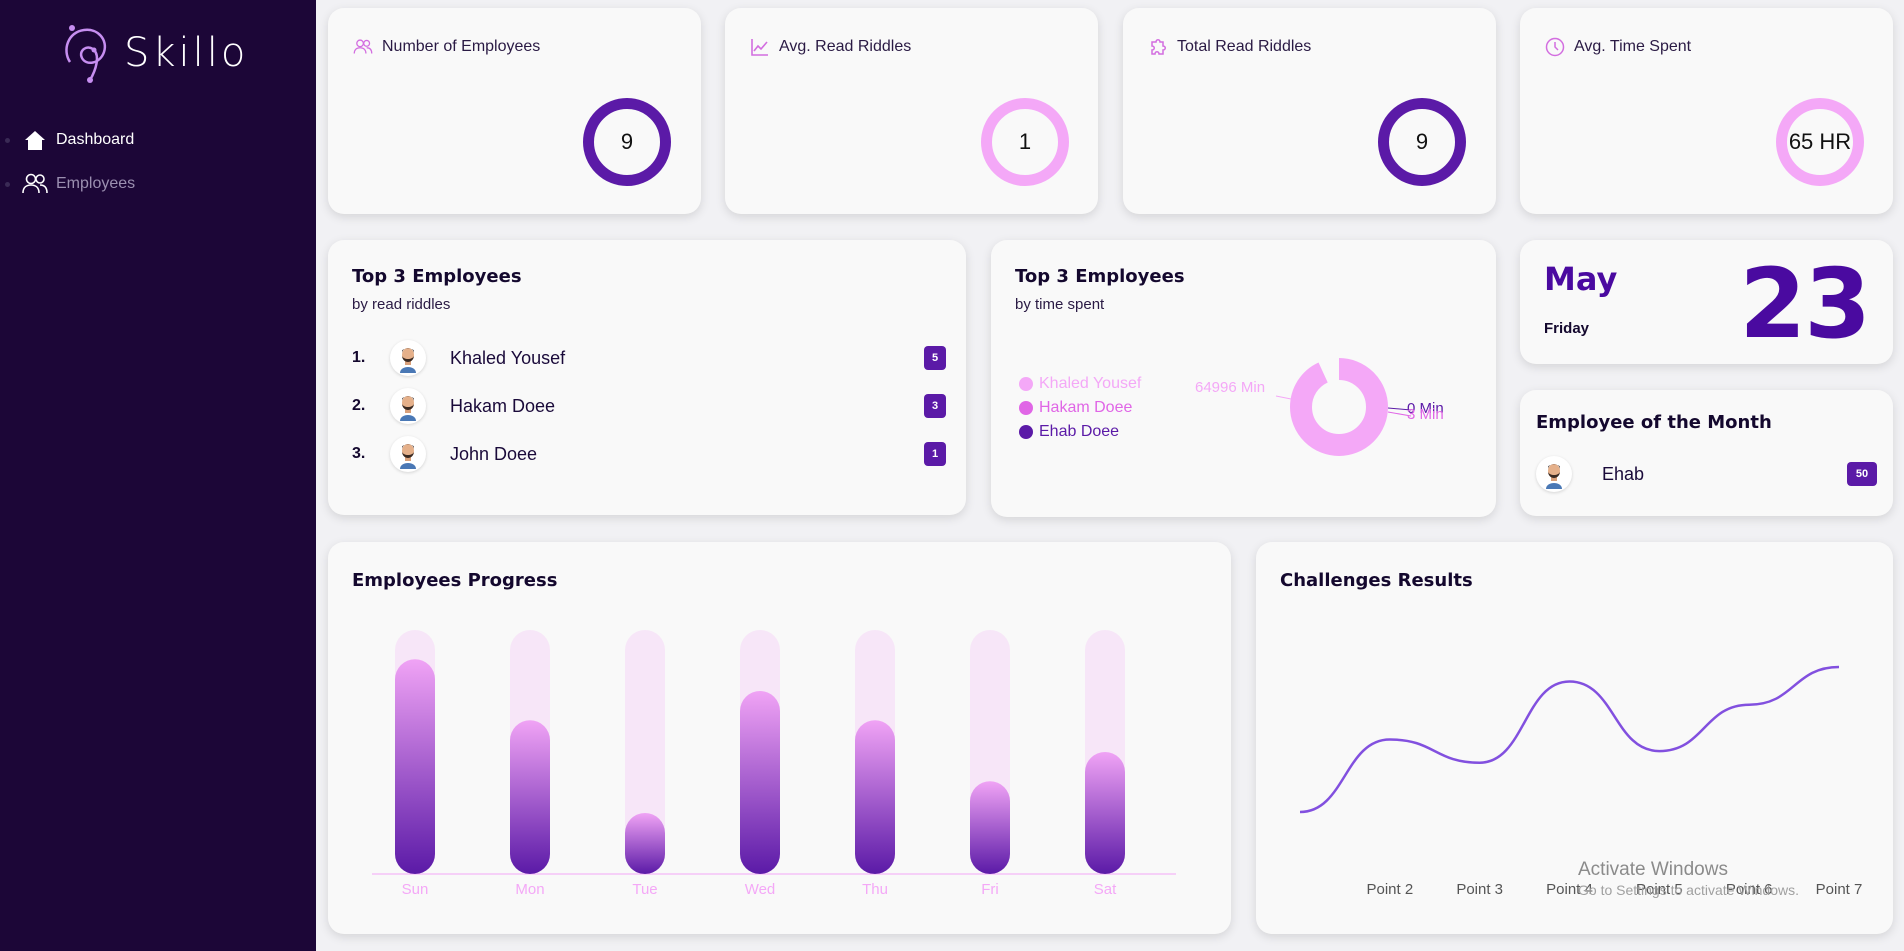 Image resolution: width=1904 pixels, height=951 pixels. I want to click on puzzle-icon, so click(1158, 47).